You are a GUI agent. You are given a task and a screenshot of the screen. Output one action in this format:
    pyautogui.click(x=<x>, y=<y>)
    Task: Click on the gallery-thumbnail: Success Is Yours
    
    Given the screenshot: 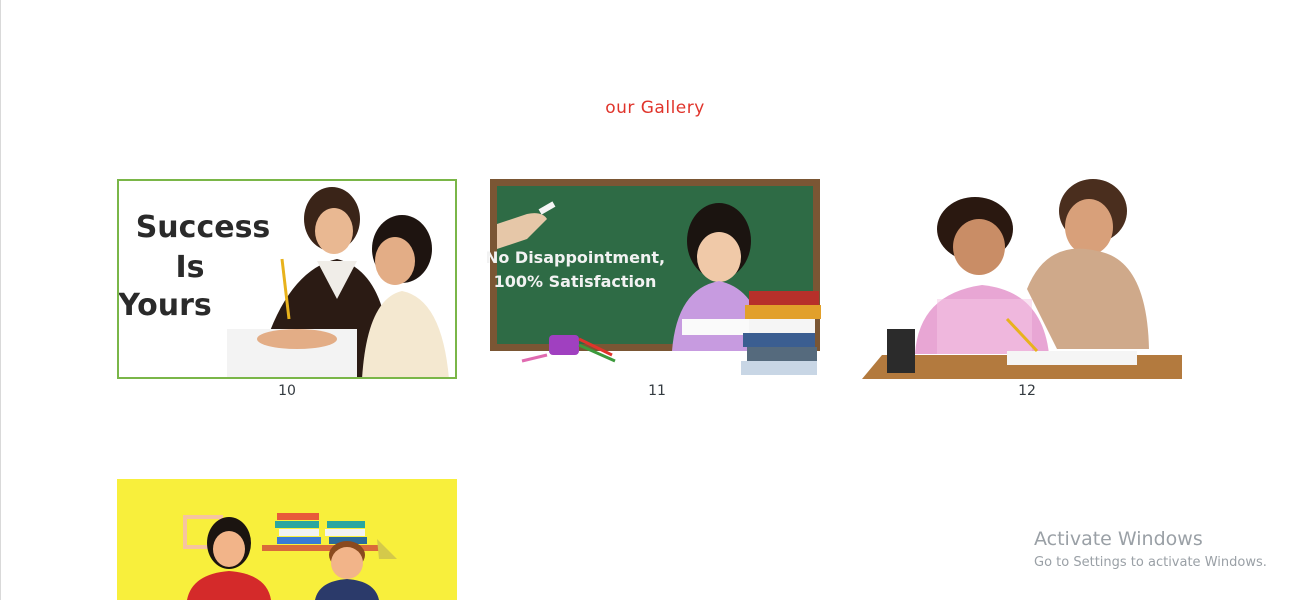 What is the action you would take?
    pyautogui.click(x=287, y=279)
    